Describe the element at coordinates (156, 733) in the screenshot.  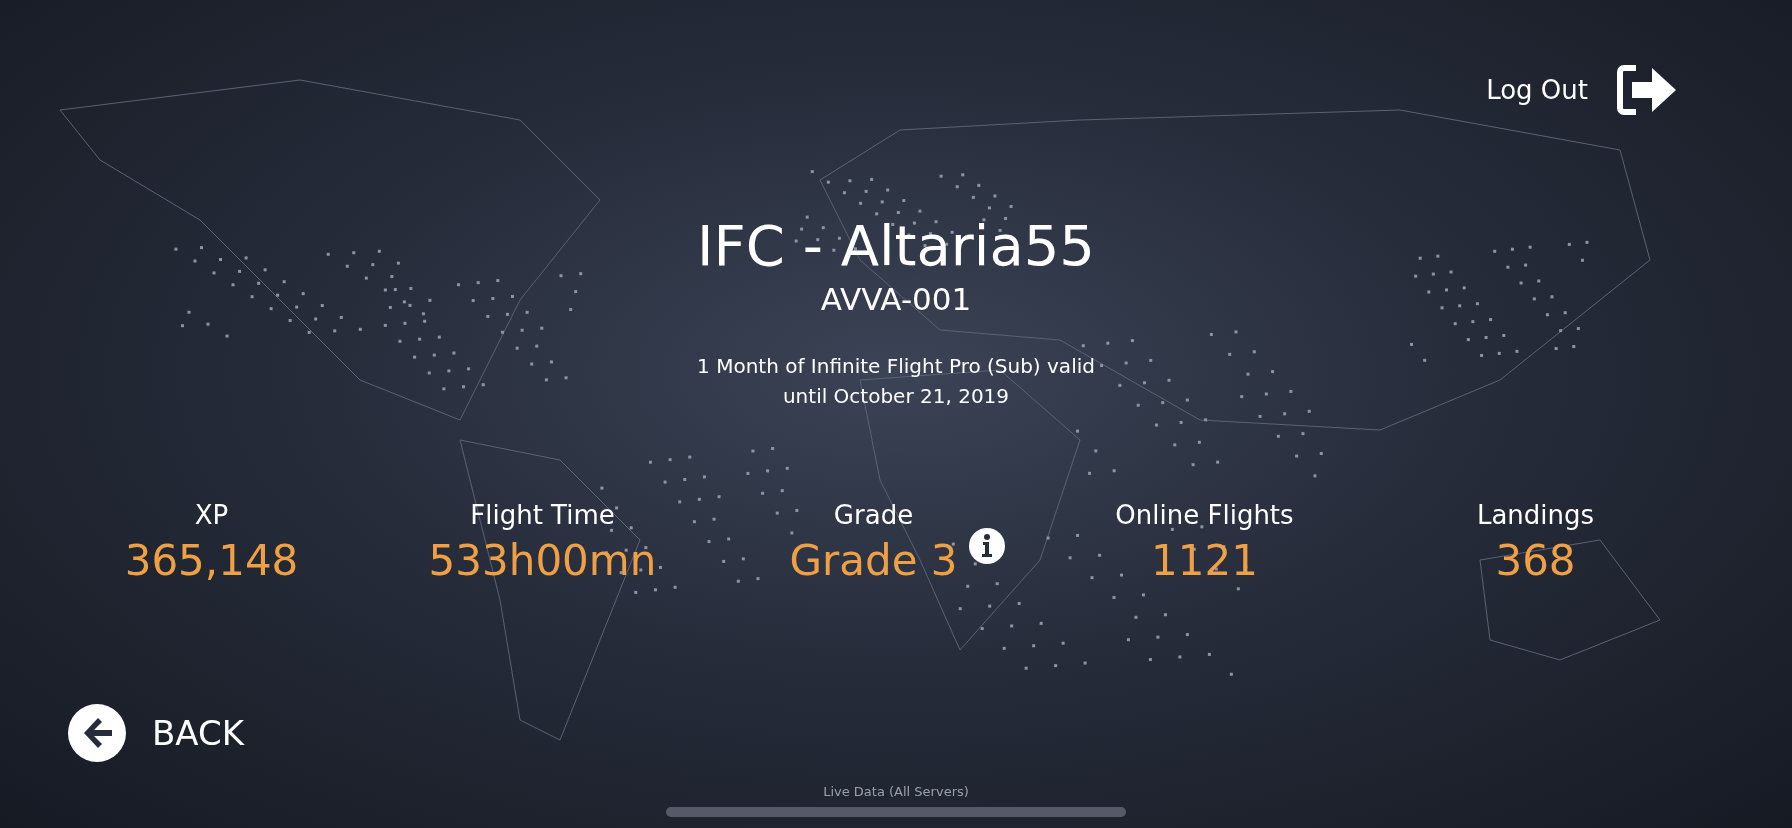
I see `back-button: BACK` at that location.